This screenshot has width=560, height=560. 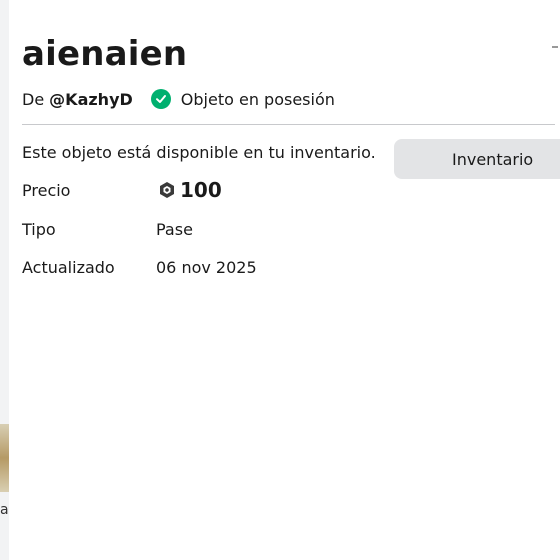 What do you see at coordinates (167, 190) in the screenshot?
I see `robux-icon` at bounding box center [167, 190].